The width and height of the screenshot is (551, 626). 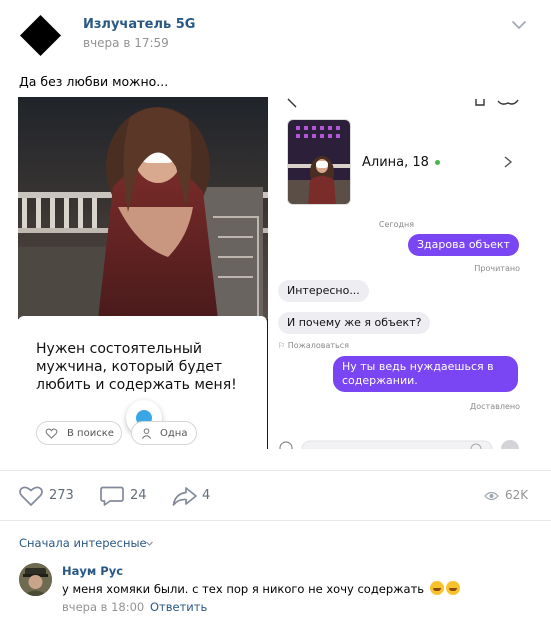 What do you see at coordinates (146, 433) in the screenshot?
I see `person-icon` at bounding box center [146, 433].